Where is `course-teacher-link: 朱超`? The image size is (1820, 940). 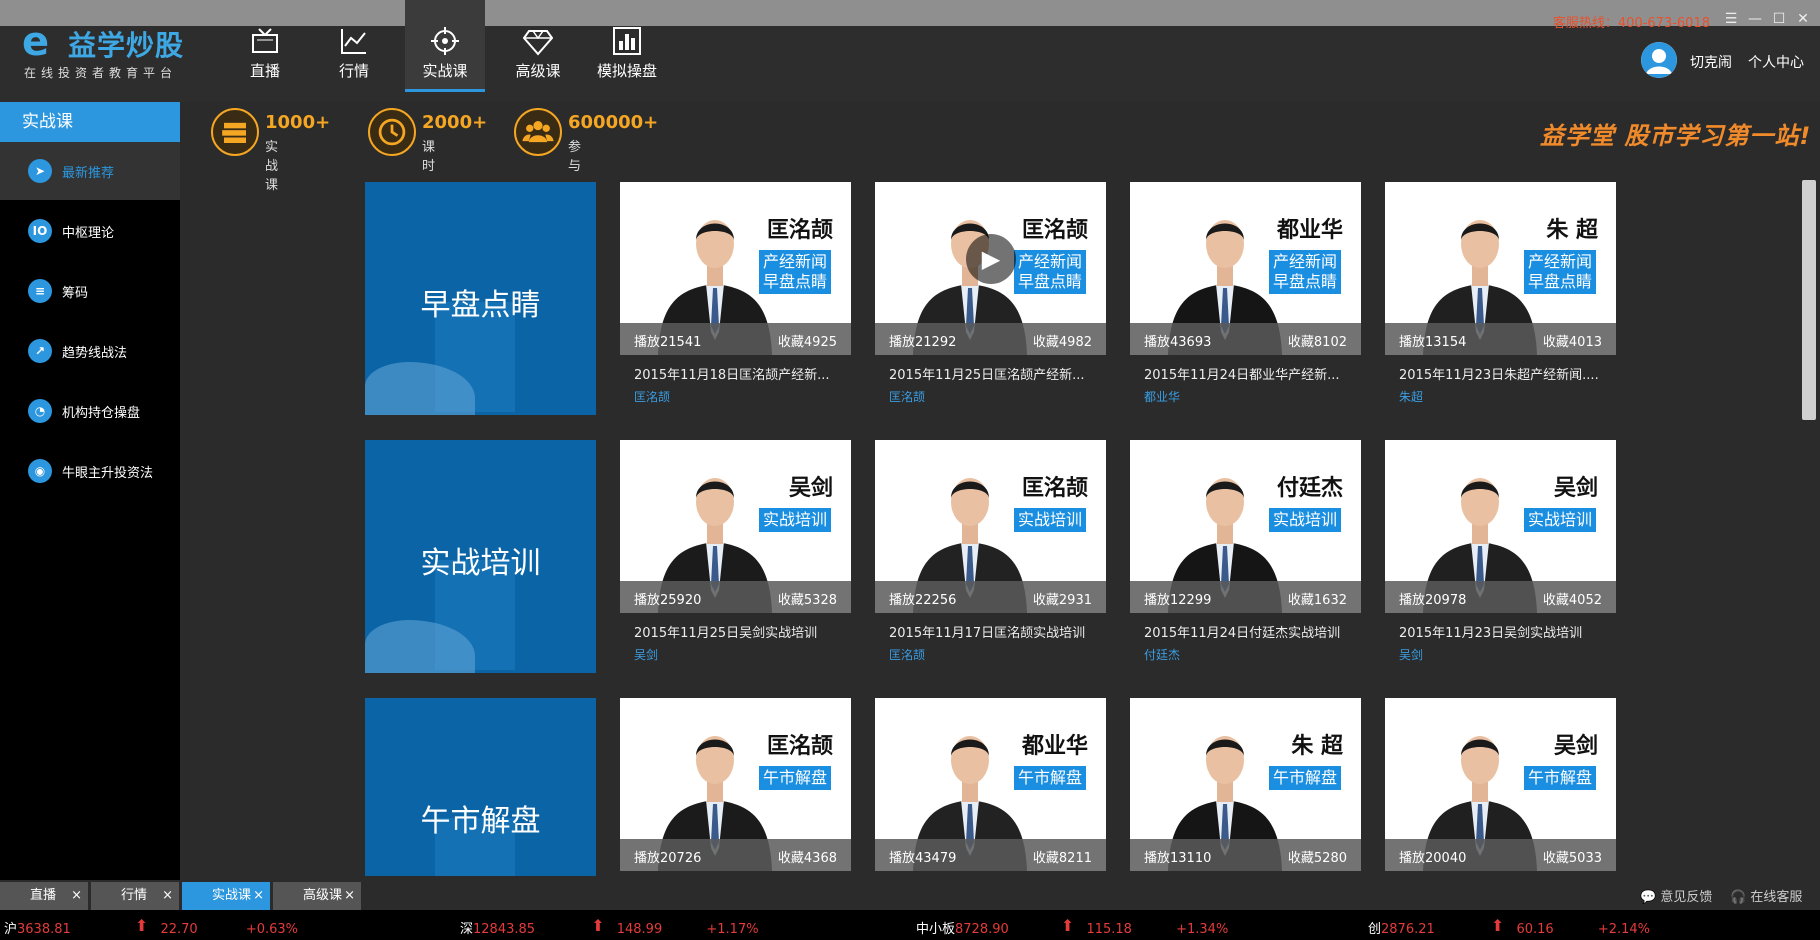
course-teacher-link: 朱超 is located at coordinates (1411, 396).